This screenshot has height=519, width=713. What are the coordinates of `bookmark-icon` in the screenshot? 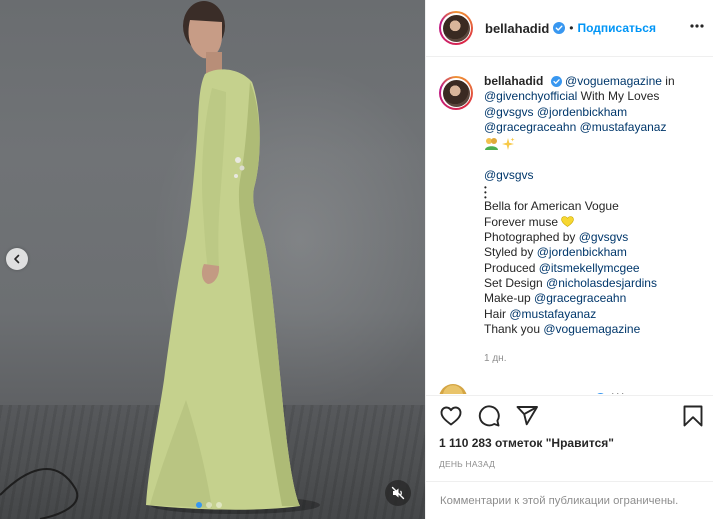 It's located at (693, 416).